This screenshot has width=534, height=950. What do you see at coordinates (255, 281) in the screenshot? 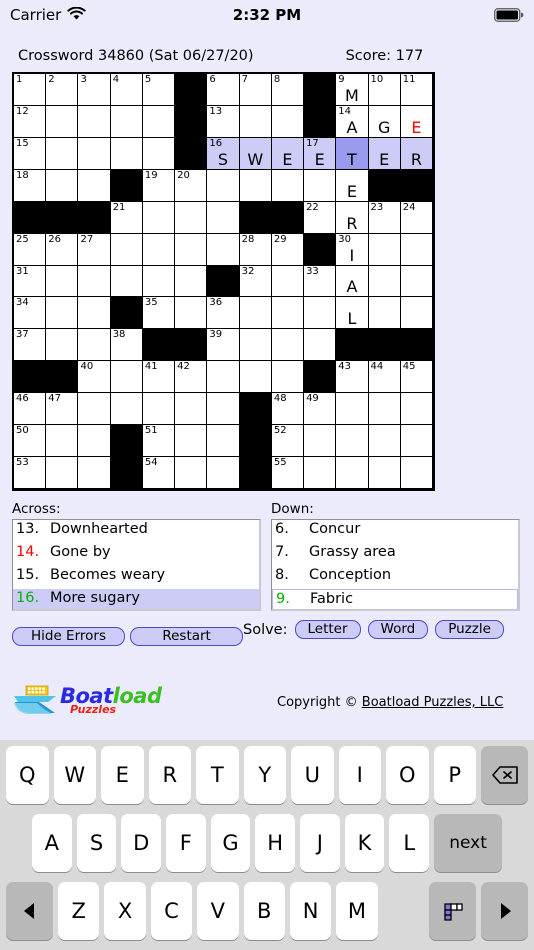
I see `grid-cell: 32` at bounding box center [255, 281].